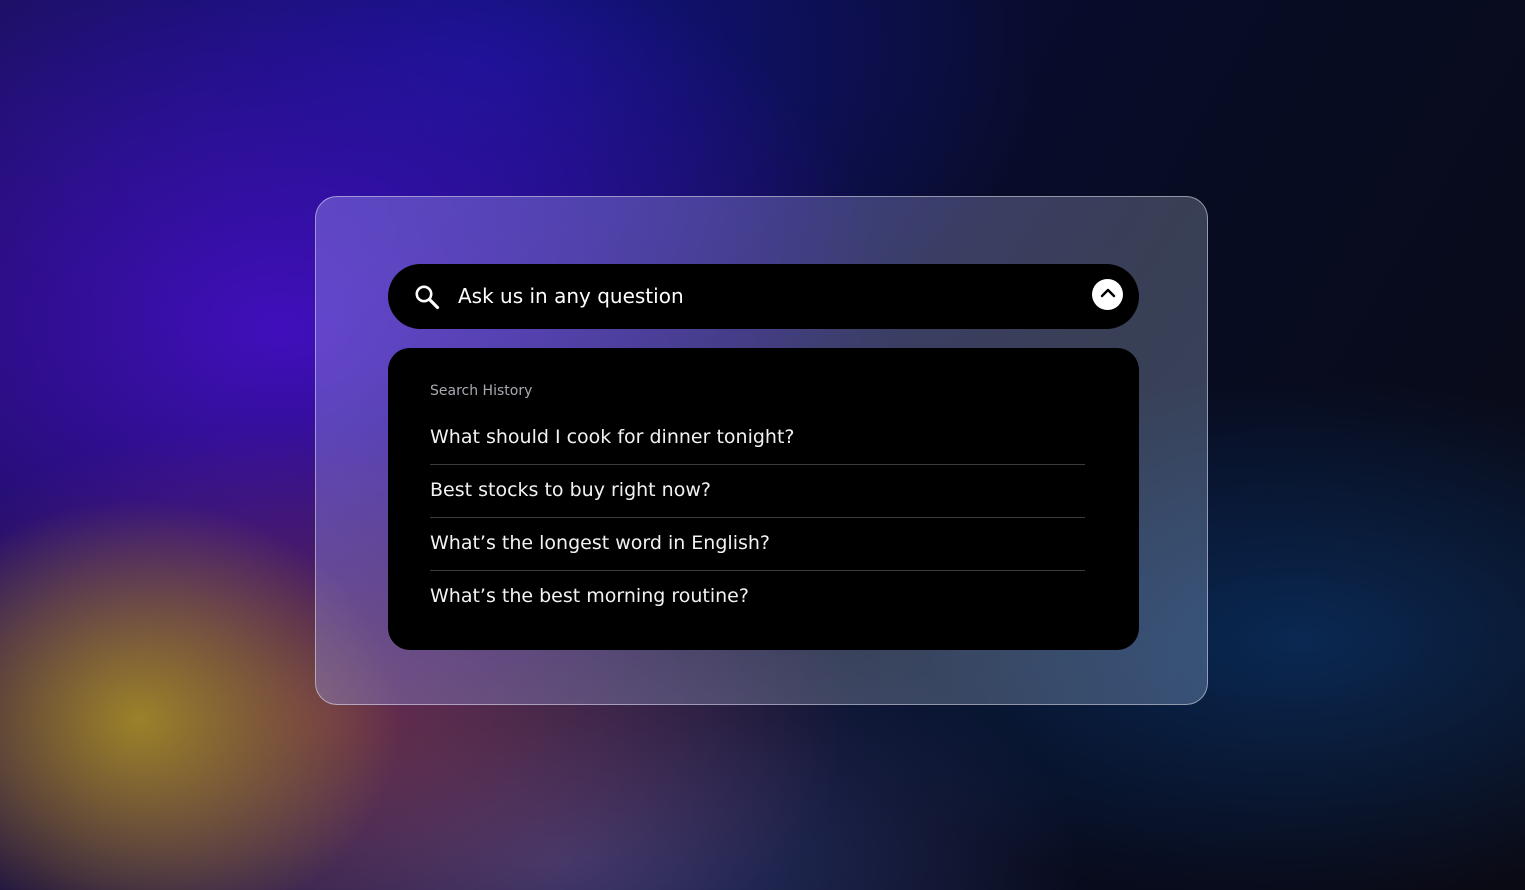 The width and height of the screenshot is (1525, 890). I want to click on history-item: What should I cook for dinner tonight?, so click(757, 438).